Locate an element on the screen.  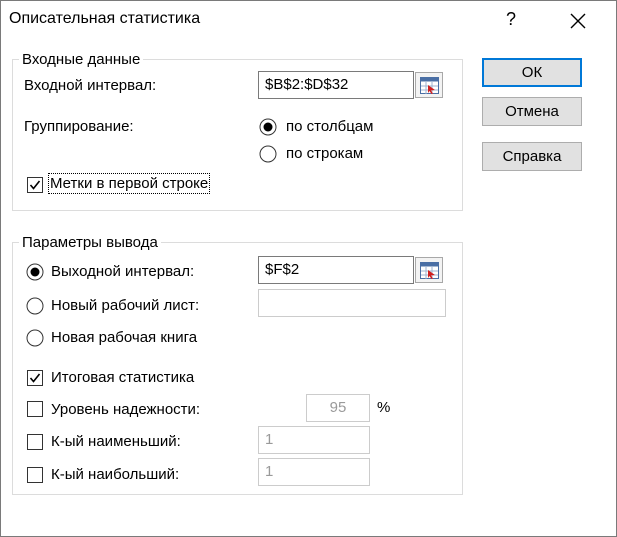
new-sheet-field is located at coordinates (352, 303).